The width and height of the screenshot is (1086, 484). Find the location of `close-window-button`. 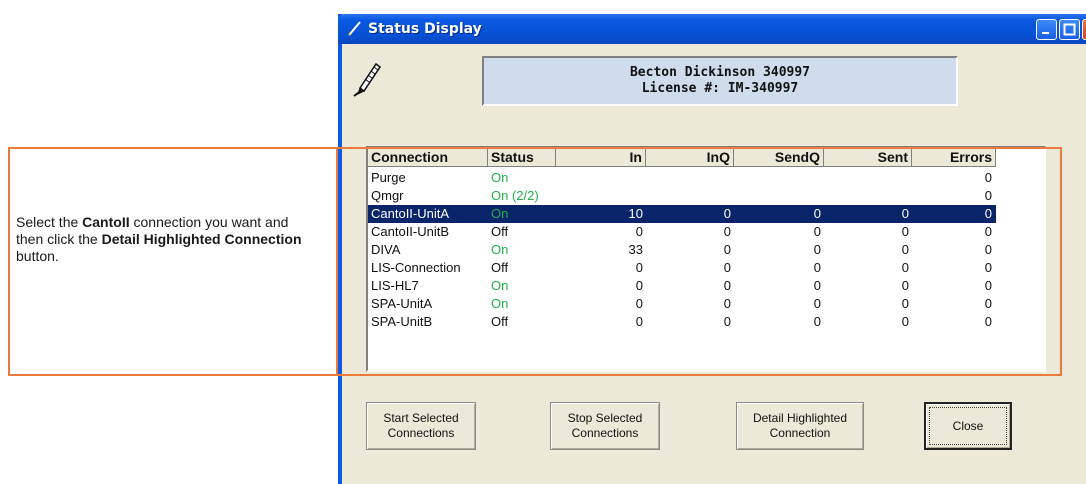

close-window-button is located at coordinates (1084, 29).